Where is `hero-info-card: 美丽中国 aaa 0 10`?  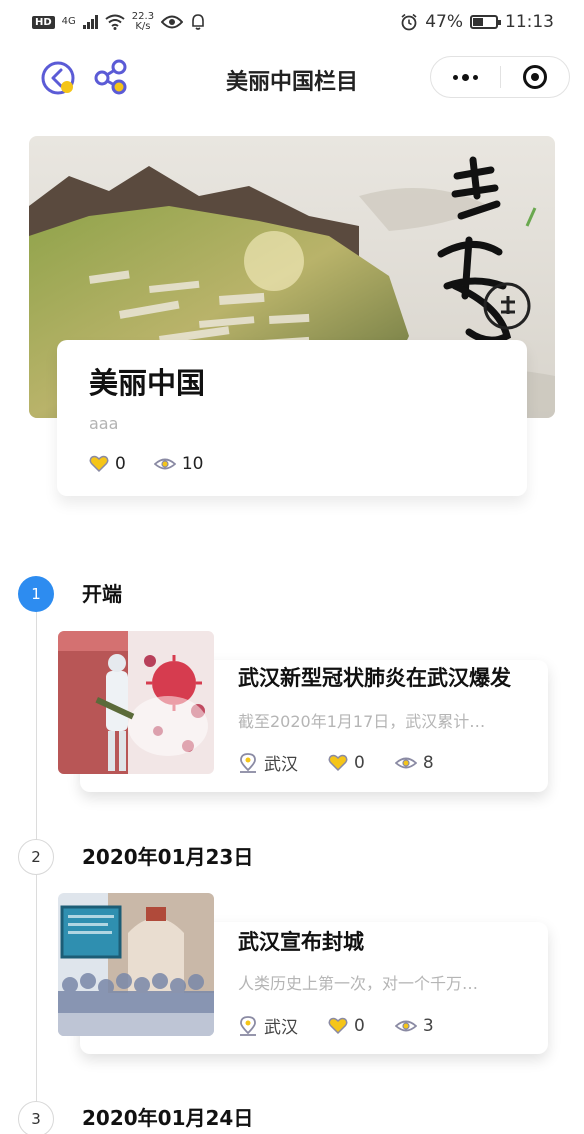
hero-info-card: 美丽中国 aaa 0 10 is located at coordinates (292, 418).